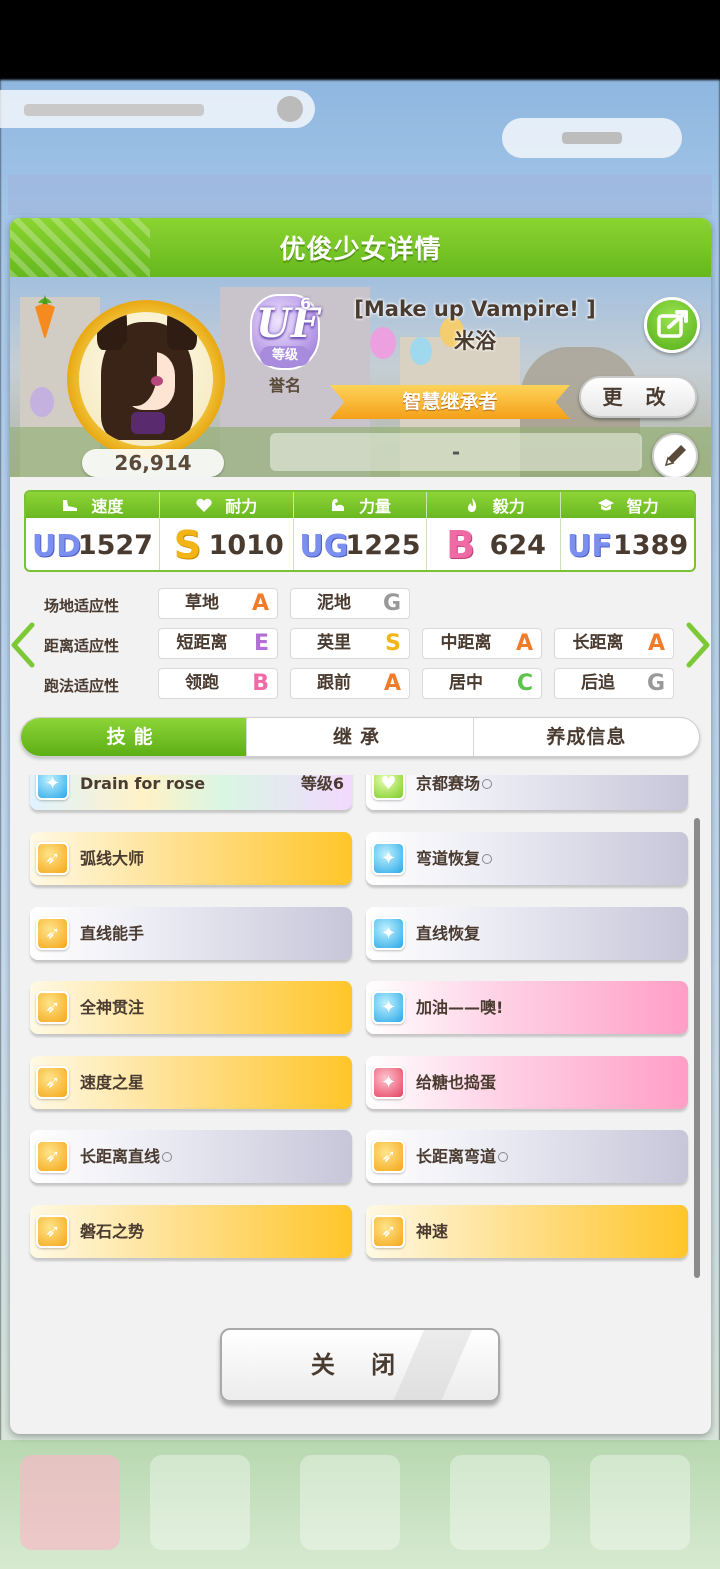 Image resolution: width=720 pixels, height=1569 pixels. I want to click on aptitude-item: 领跑 B, so click(218, 683).